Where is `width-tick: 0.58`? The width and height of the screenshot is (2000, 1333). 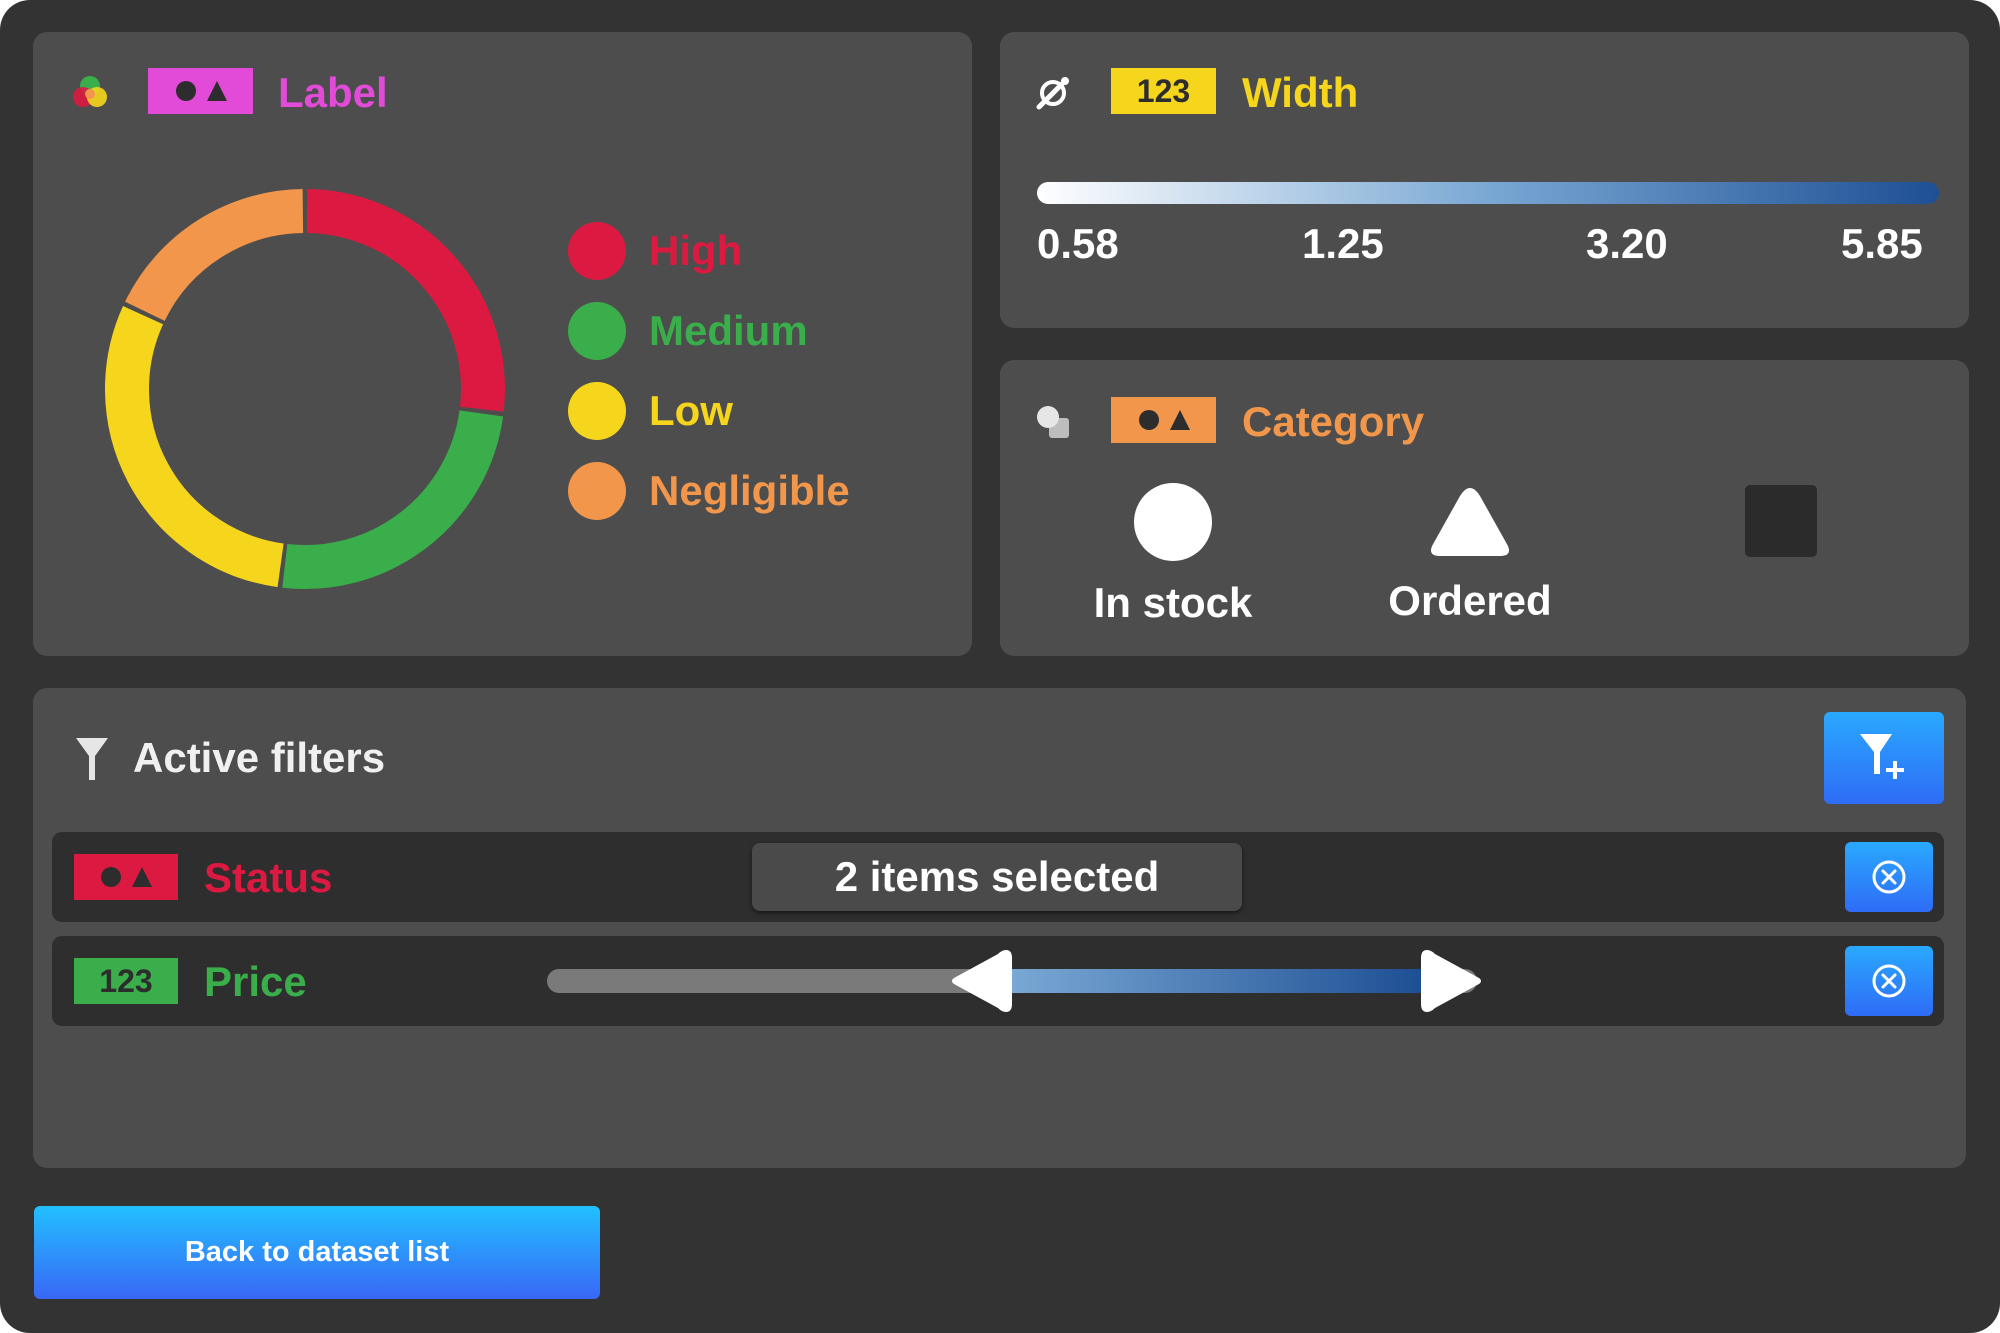 width-tick: 0.58 is located at coordinates (1078, 243).